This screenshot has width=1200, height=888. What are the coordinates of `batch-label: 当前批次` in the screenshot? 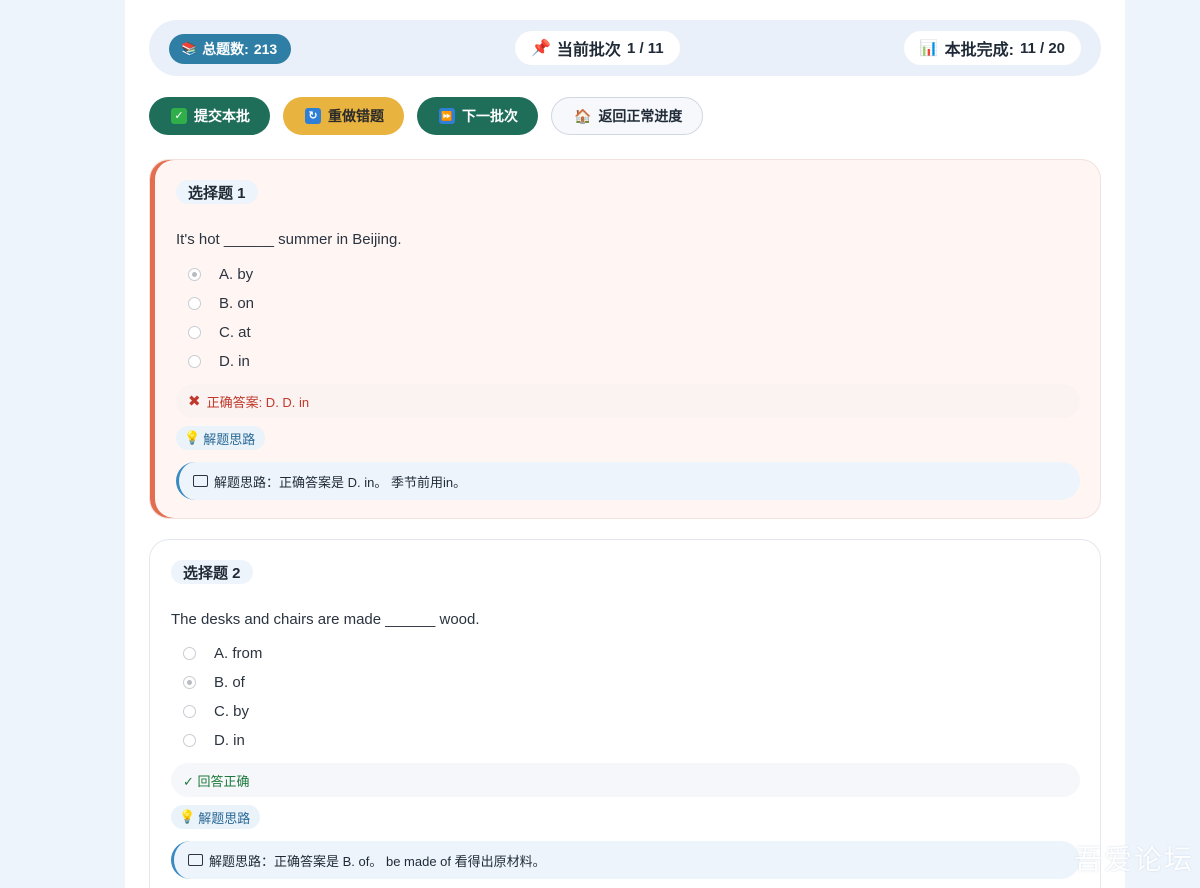 It's located at (588, 50).